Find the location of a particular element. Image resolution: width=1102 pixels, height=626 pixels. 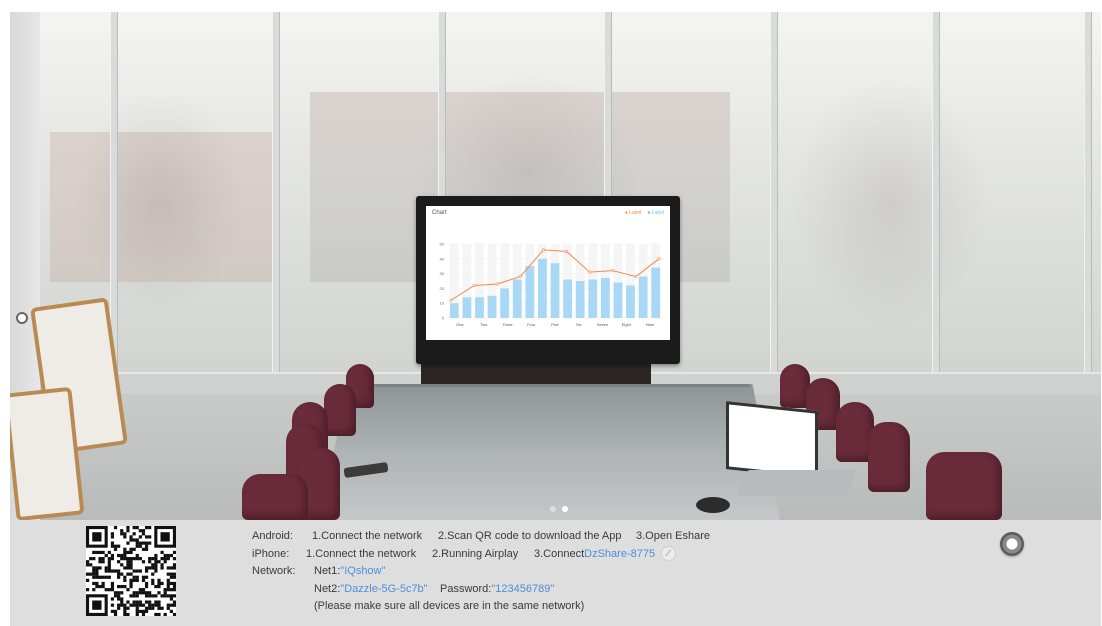

android-step-3: 3.Open Eshare is located at coordinates (673, 536).